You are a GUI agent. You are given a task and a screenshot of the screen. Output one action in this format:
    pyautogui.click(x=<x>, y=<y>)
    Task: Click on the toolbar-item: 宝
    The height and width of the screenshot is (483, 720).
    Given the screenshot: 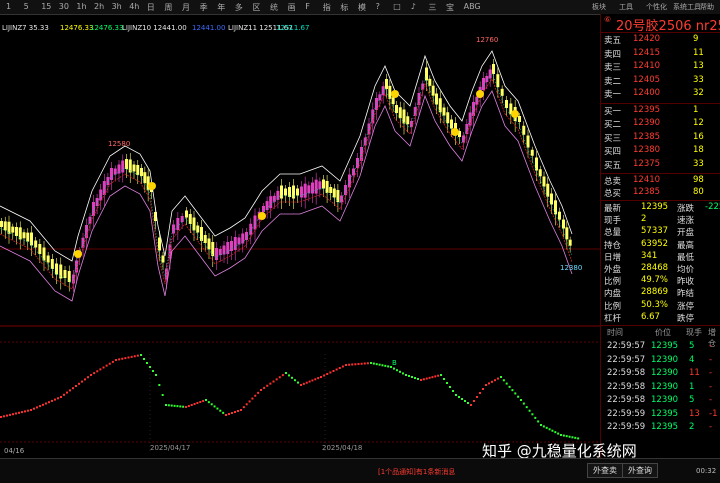 What is the action you would take?
    pyautogui.click(x=450, y=7)
    